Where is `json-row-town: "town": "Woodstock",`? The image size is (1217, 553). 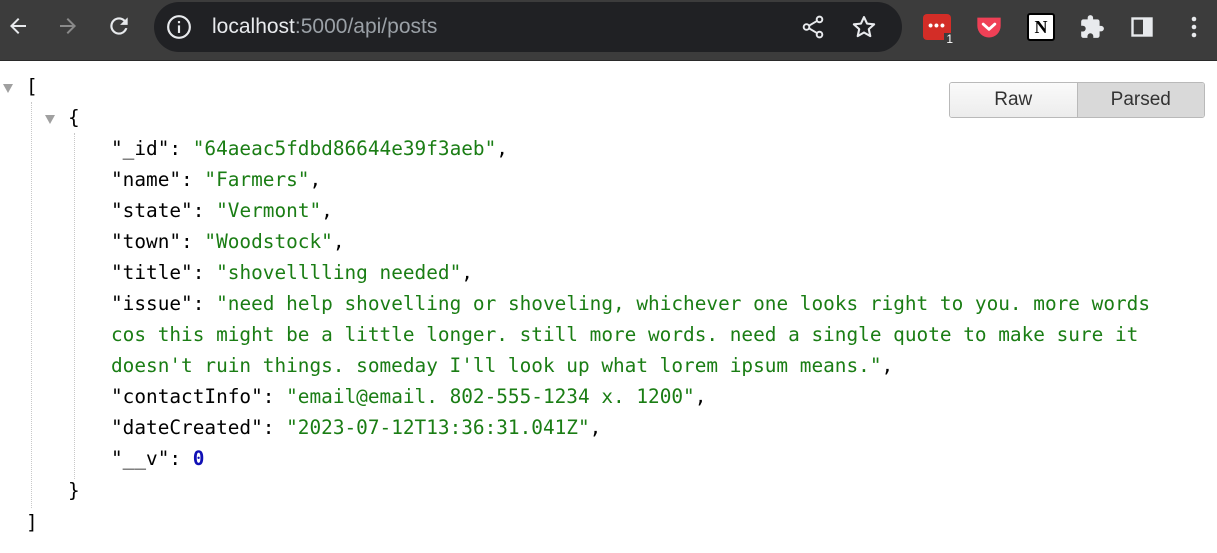 json-row-town: "town": "Woodstock", is located at coordinates (228, 241).